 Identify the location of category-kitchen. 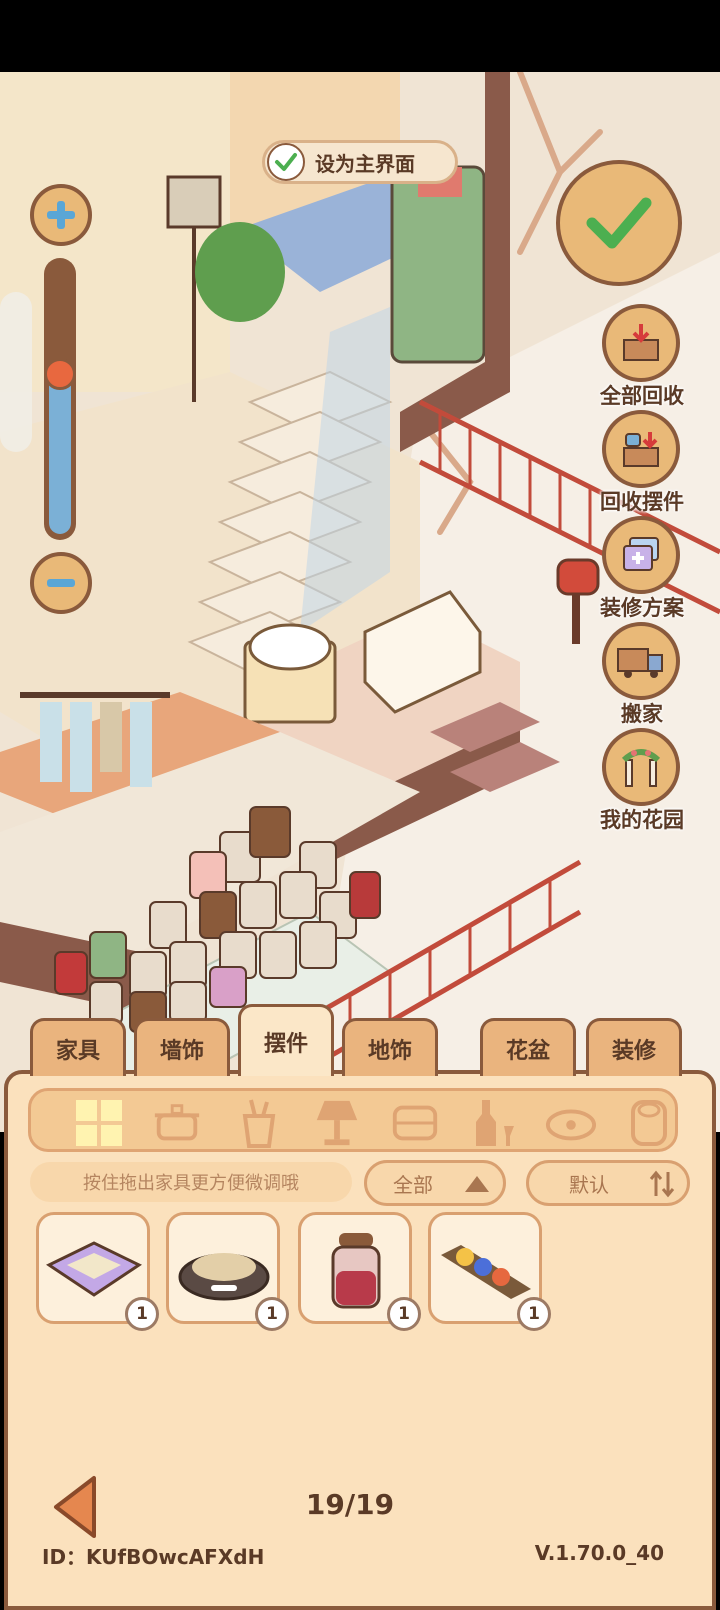
(177, 1123).